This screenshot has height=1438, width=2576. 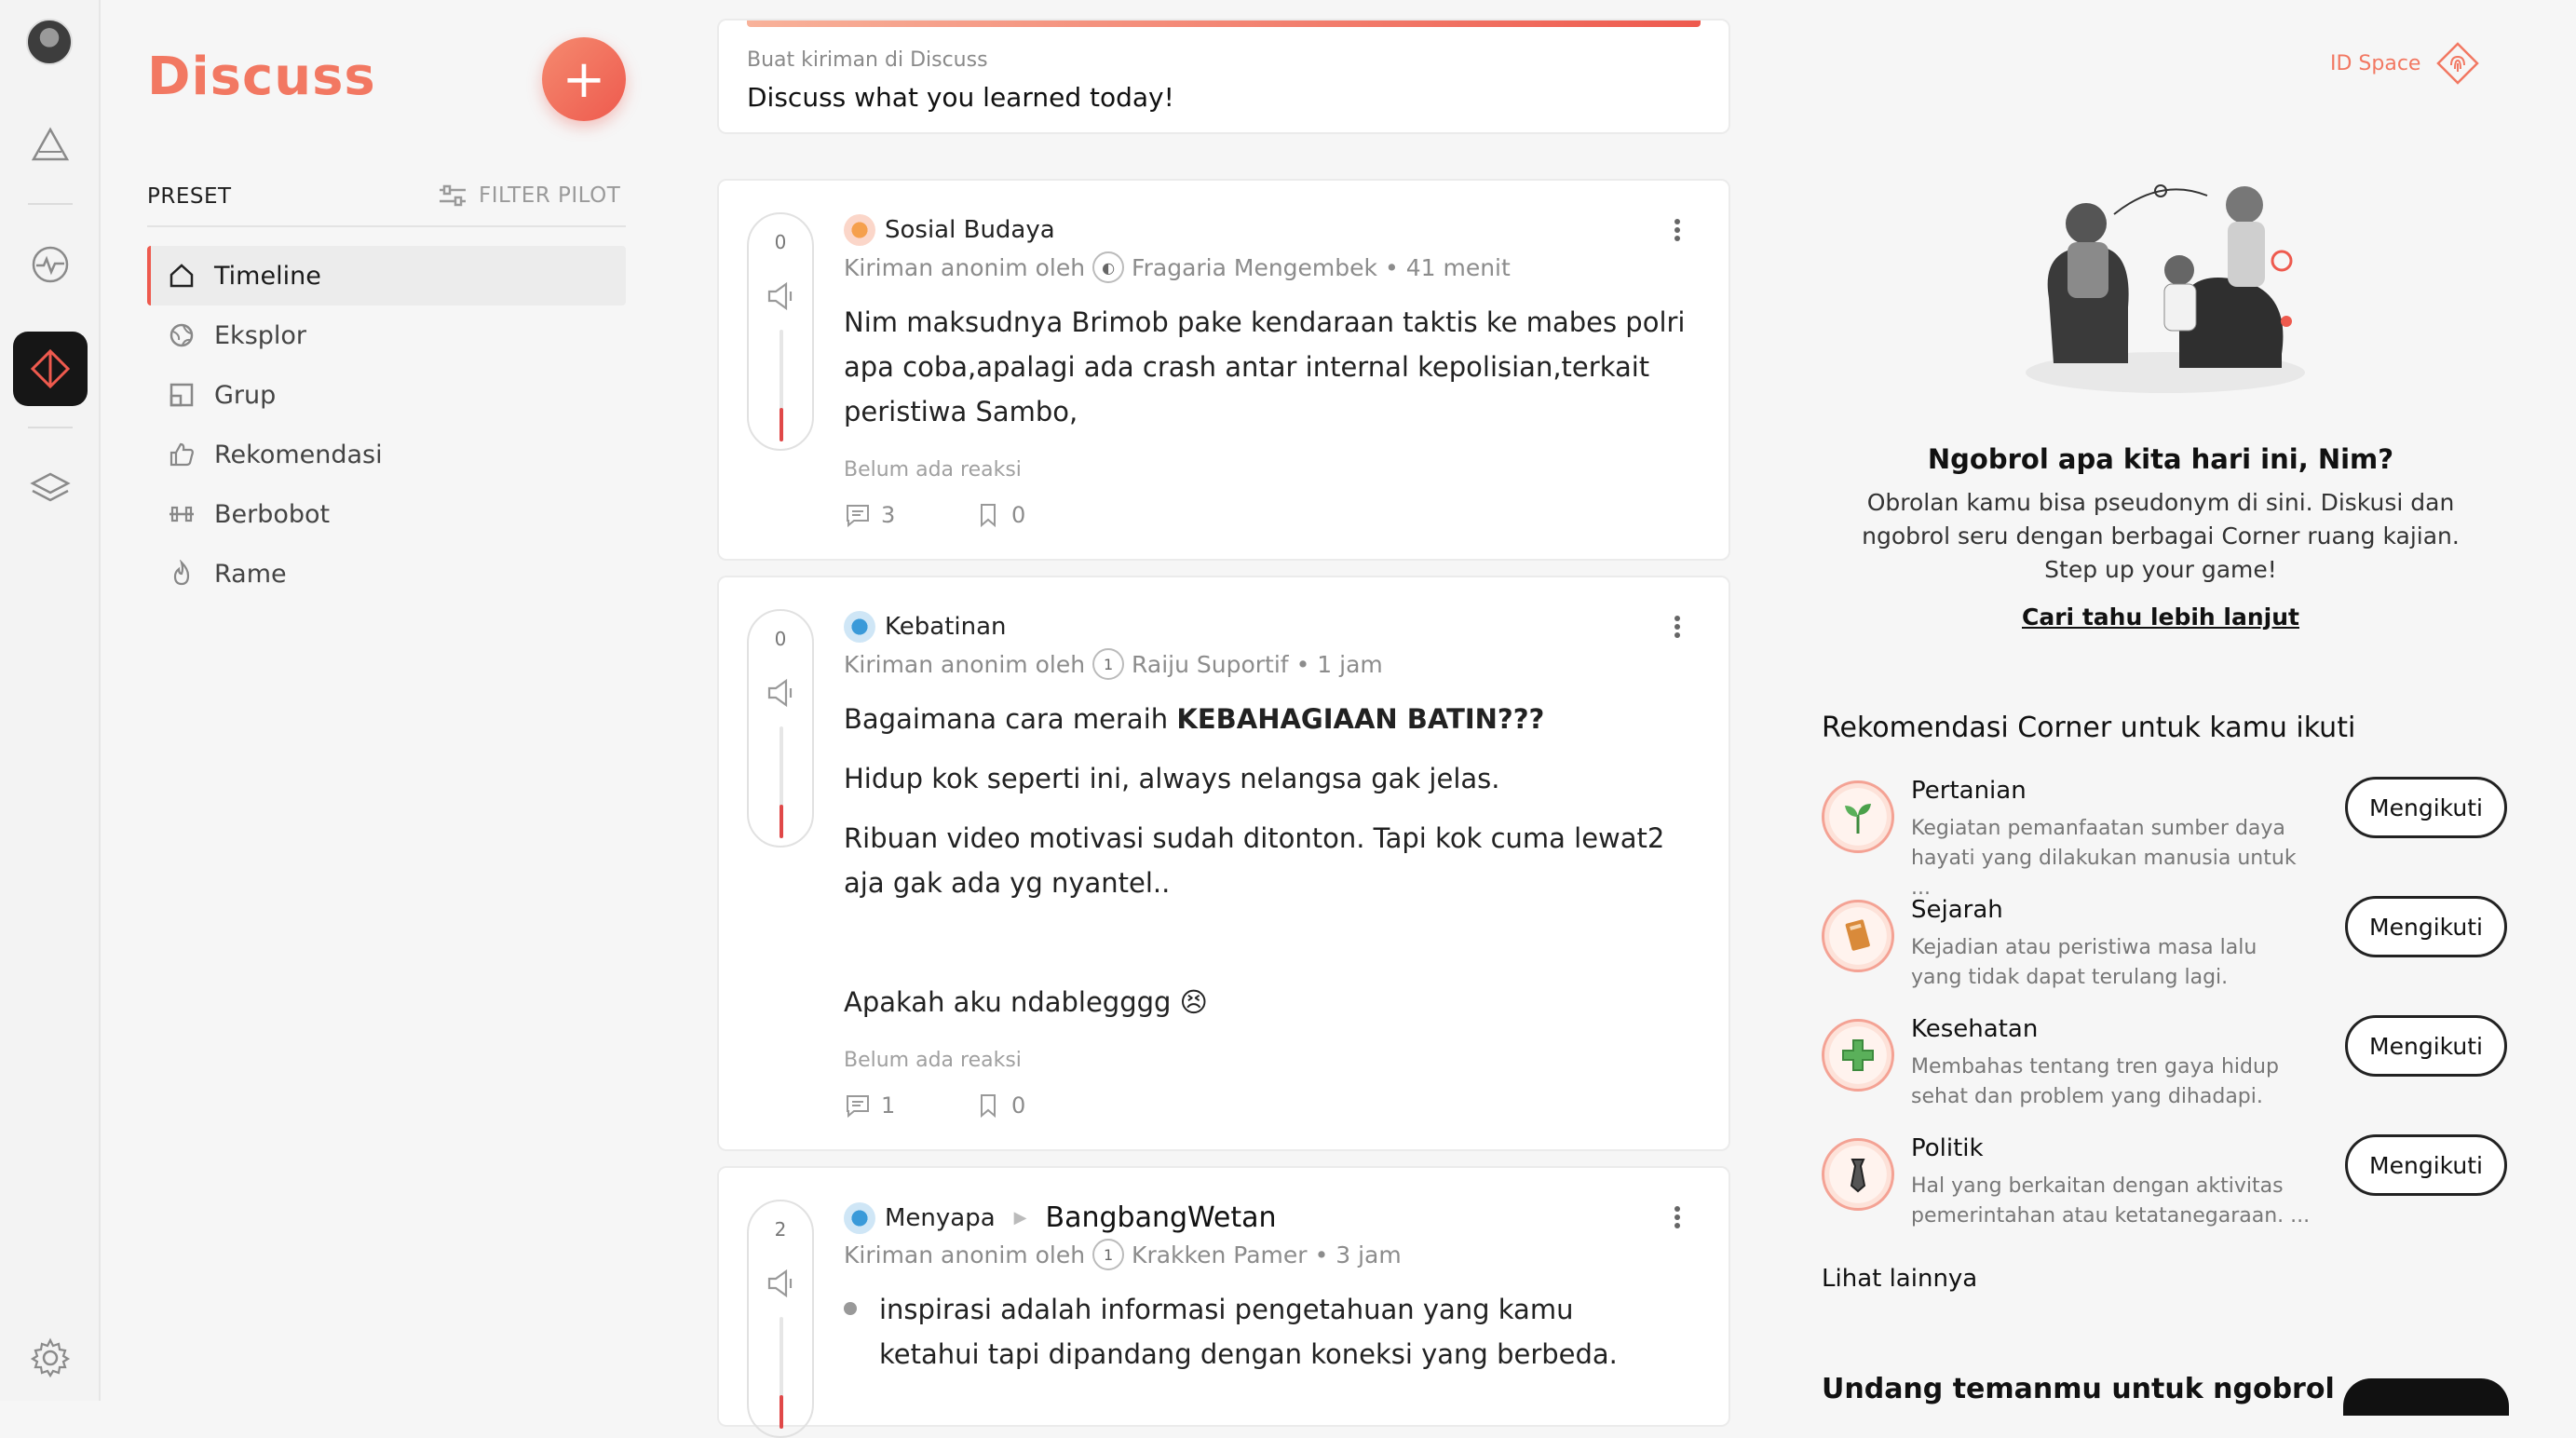 I want to click on filter-pilot-button: FILTER PILOT, so click(x=529, y=196).